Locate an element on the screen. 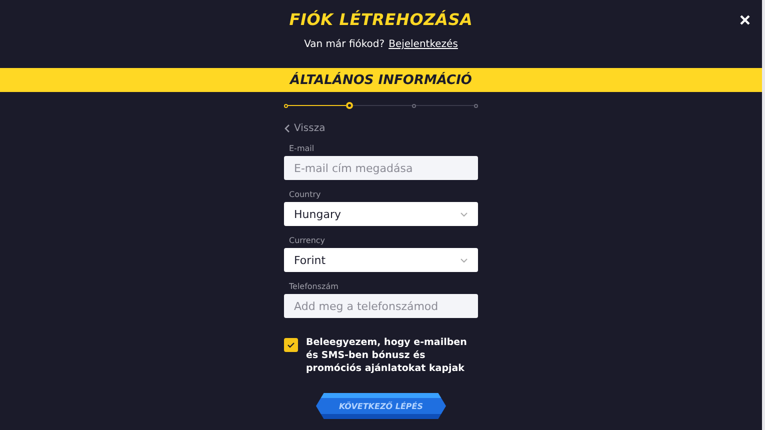 This screenshot has height=430, width=765. page-title: FIÓK LÉTREHOZÁSA is located at coordinates (381, 19).